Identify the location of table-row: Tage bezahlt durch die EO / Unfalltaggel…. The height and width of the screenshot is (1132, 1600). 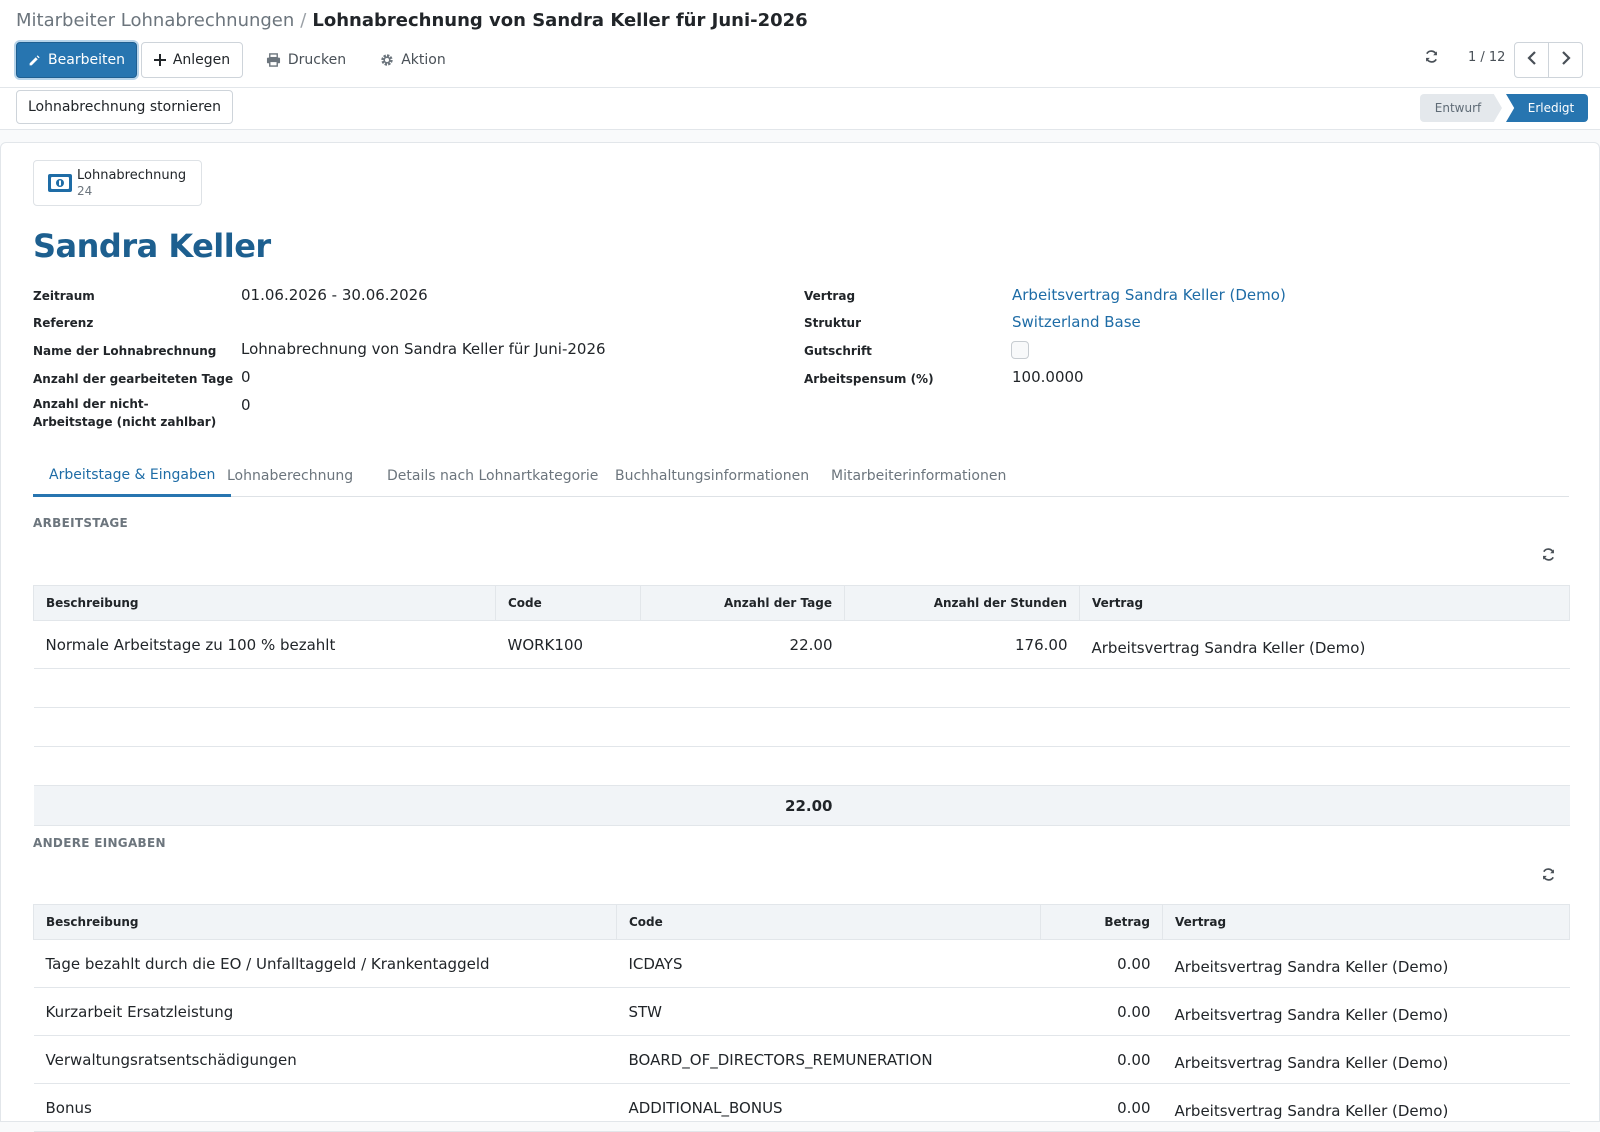
(801, 963).